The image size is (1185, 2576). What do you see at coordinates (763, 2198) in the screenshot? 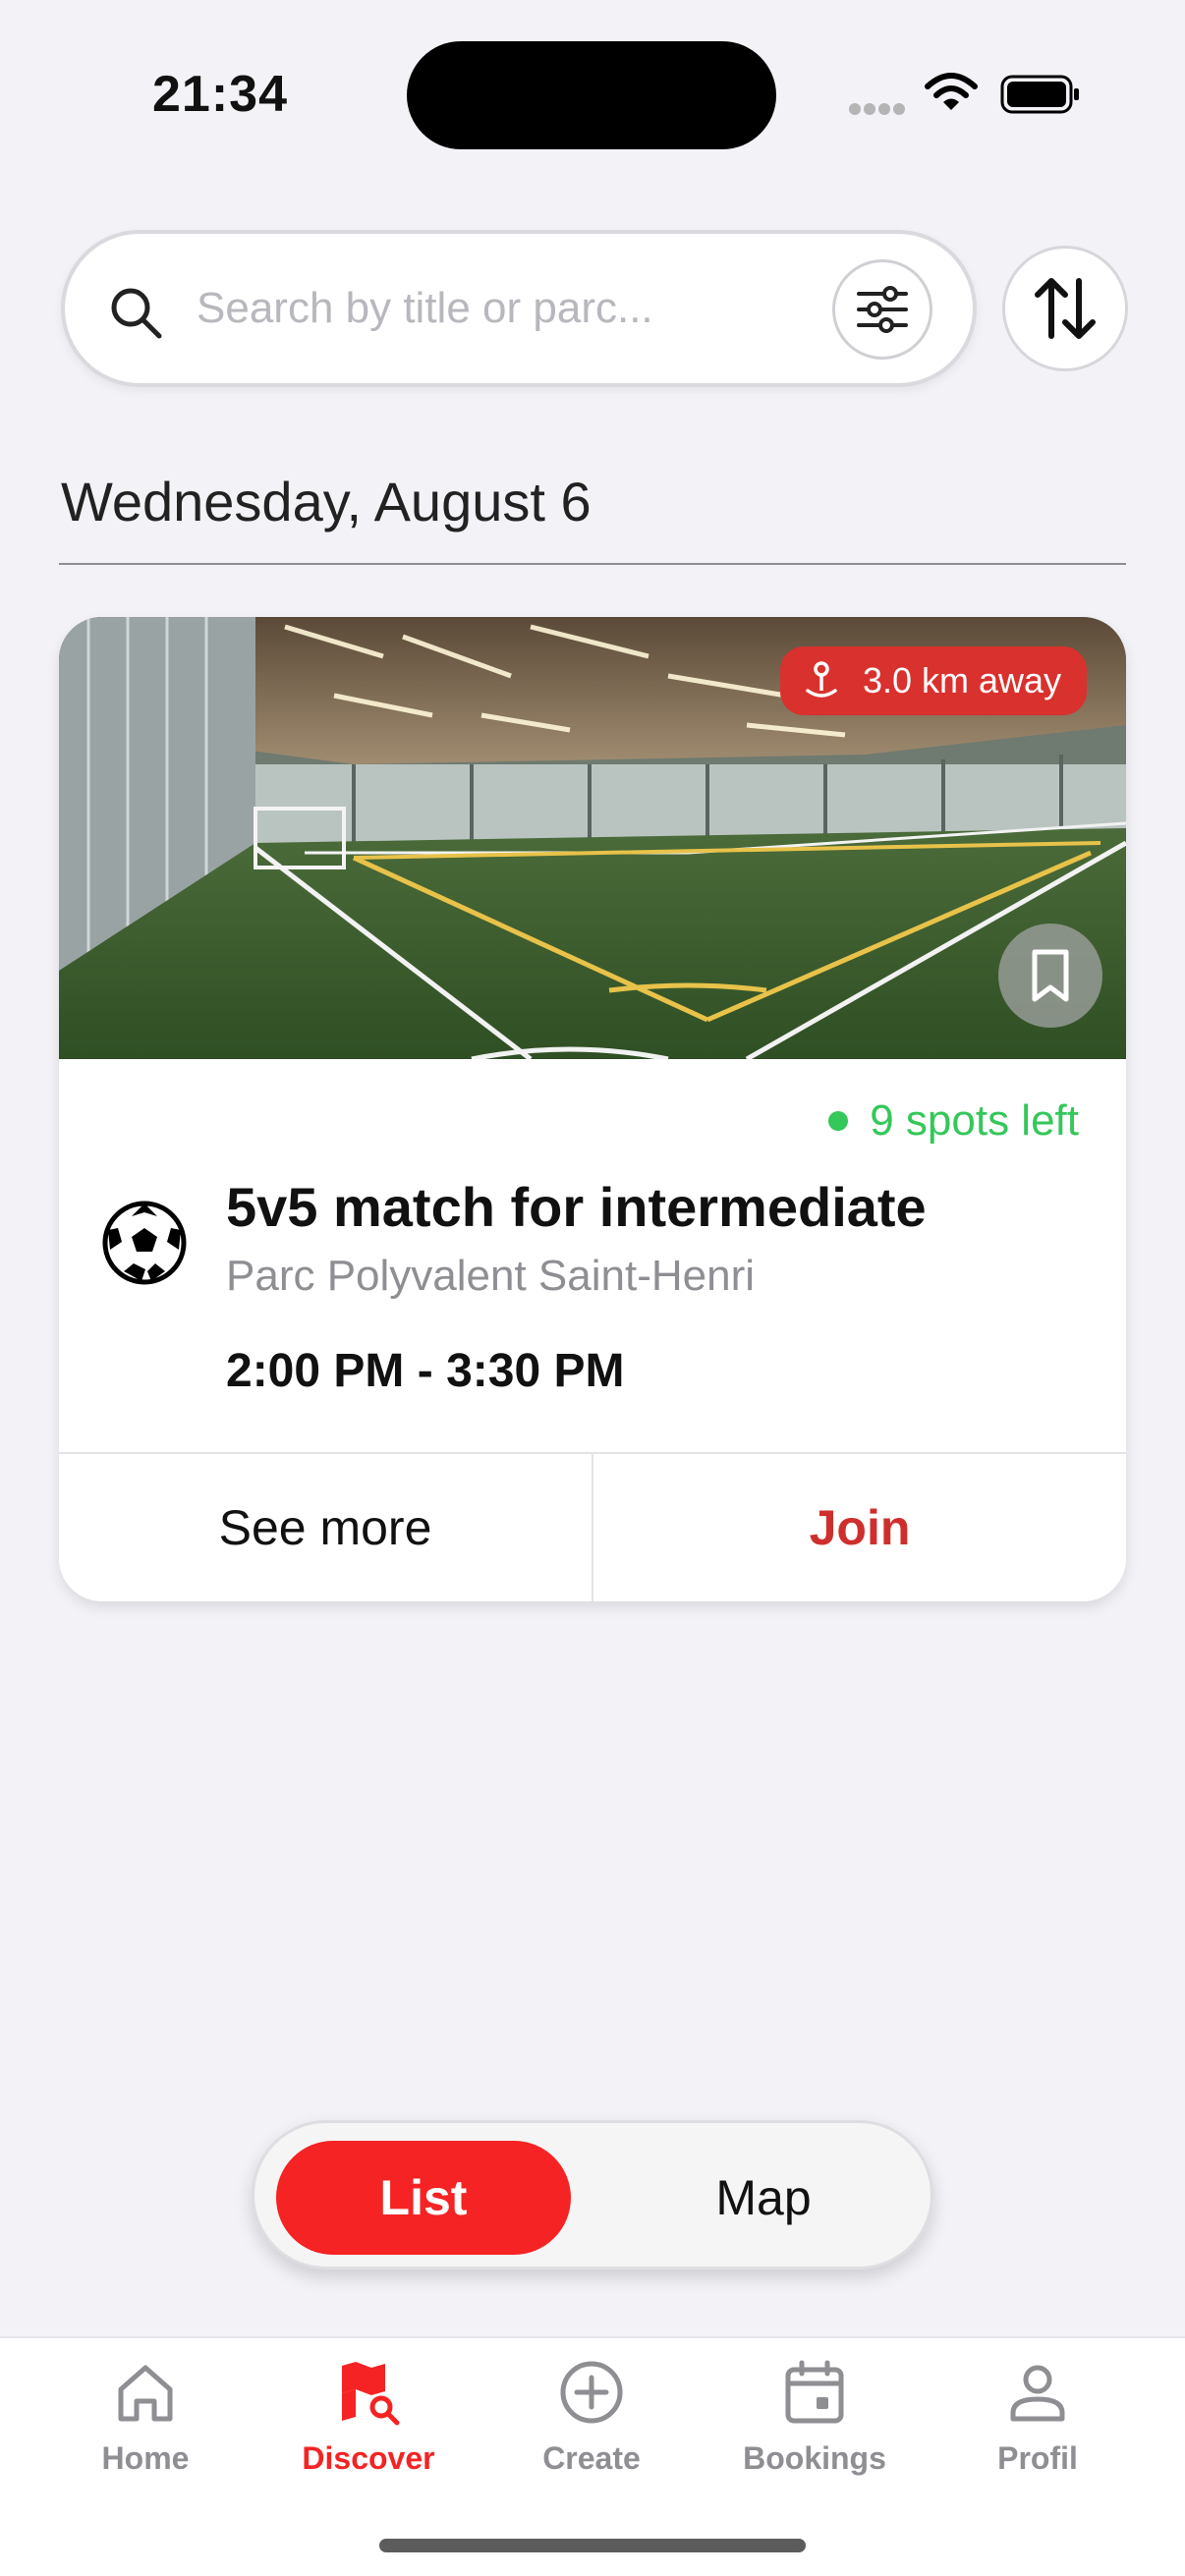
I see `map-view-button: Map` at bounding box center [763, 2198].